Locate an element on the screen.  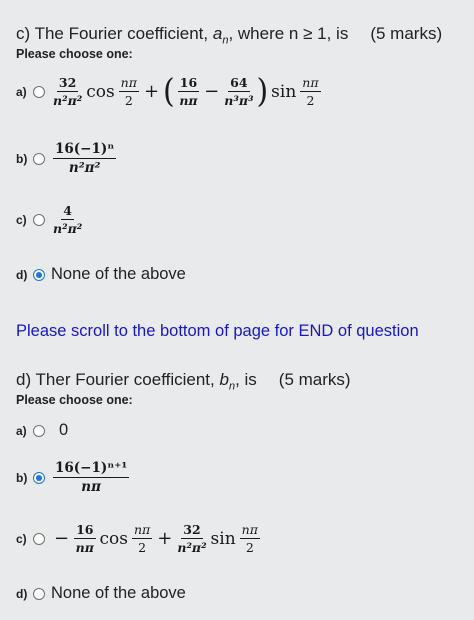
fraction: 16(−1)ⁿ n²π² is located at coordinates (85, 158).